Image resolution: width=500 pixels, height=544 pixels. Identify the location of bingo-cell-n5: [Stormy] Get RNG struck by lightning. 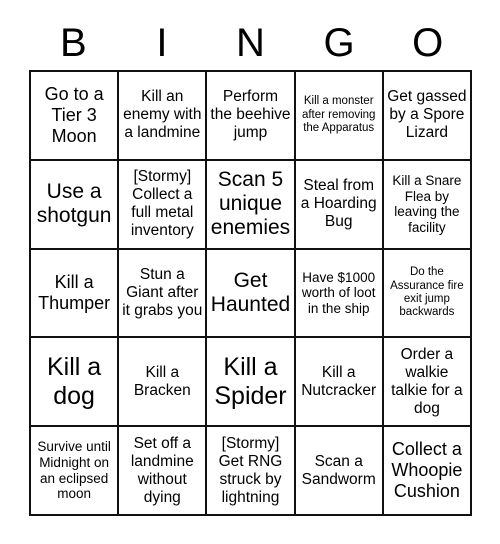
(251, 471).